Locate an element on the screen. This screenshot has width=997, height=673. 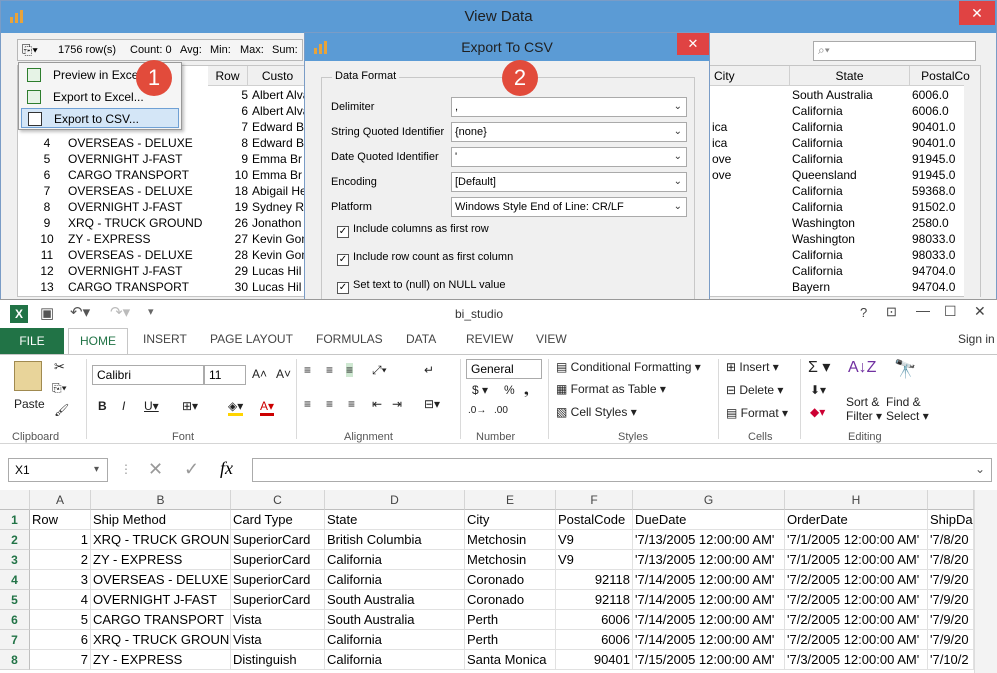
field-label: Encoding is located at coordinates (354, 182).